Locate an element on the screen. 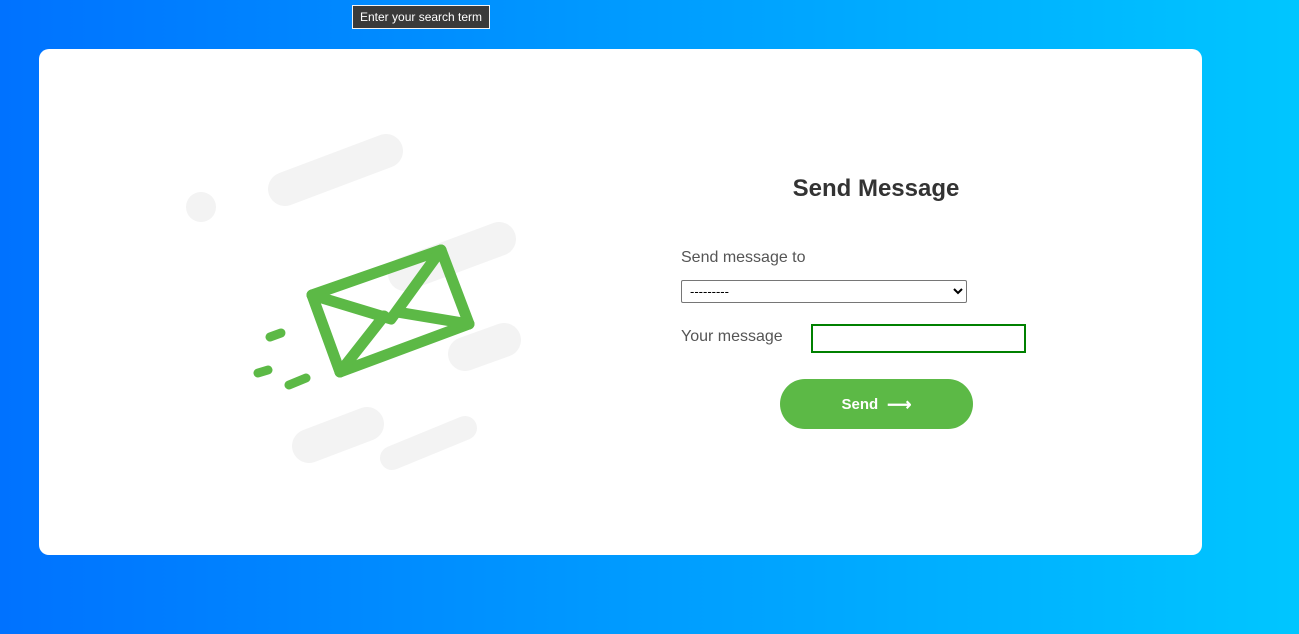  send-button: Send ⟶ is located at coordinates (876, 404).